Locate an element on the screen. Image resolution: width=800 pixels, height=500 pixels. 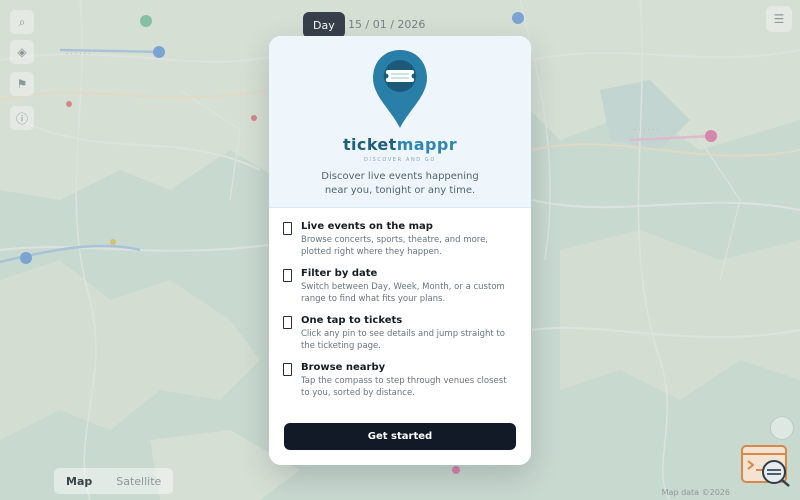
map-attribution: Map data ©2026 is located at coordinates (695, 492).